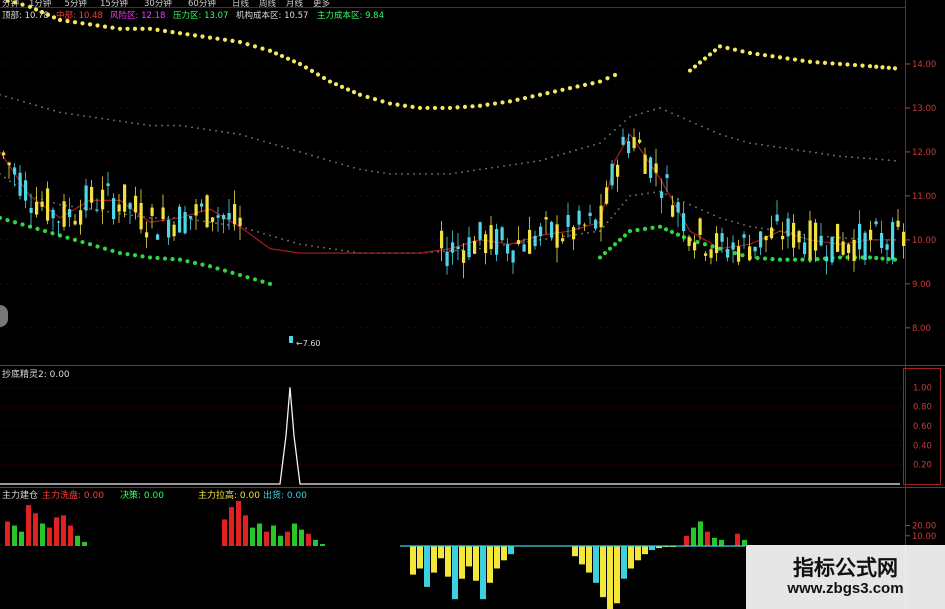  Describe the element at coordinates (924, 153) in the screenshot. I see `price-tick-label: 12.00` at that location.